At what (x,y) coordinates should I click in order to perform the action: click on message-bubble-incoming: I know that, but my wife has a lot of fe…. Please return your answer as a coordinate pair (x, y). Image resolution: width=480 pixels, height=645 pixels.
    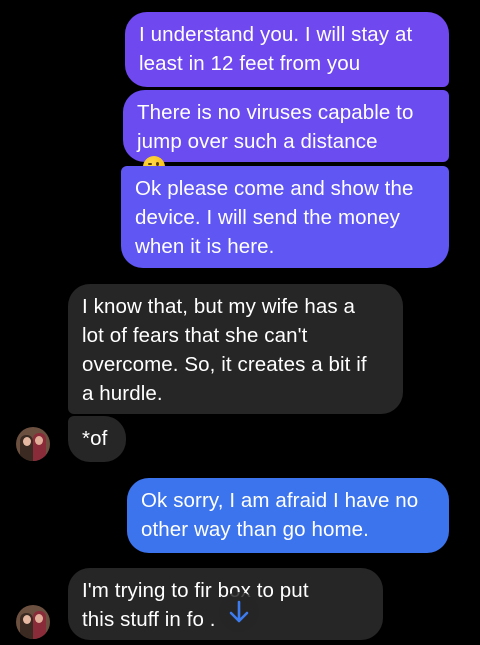
    Looking at the image, I should click on (235, 349).